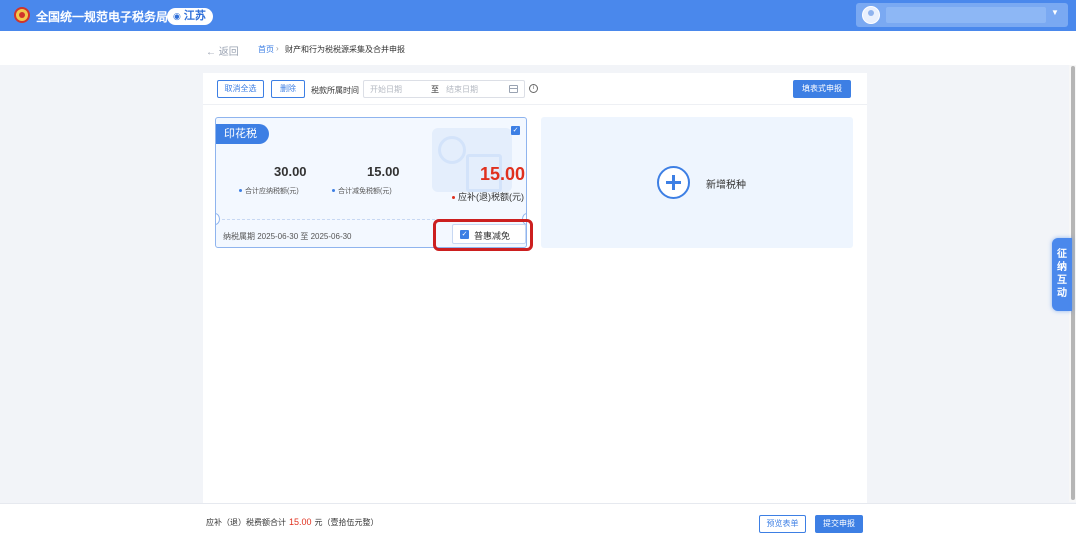  What do you see at coordinates (966, 15) in the screenshot?
I see `user-name-redacted` at bounding box center [966, 15].